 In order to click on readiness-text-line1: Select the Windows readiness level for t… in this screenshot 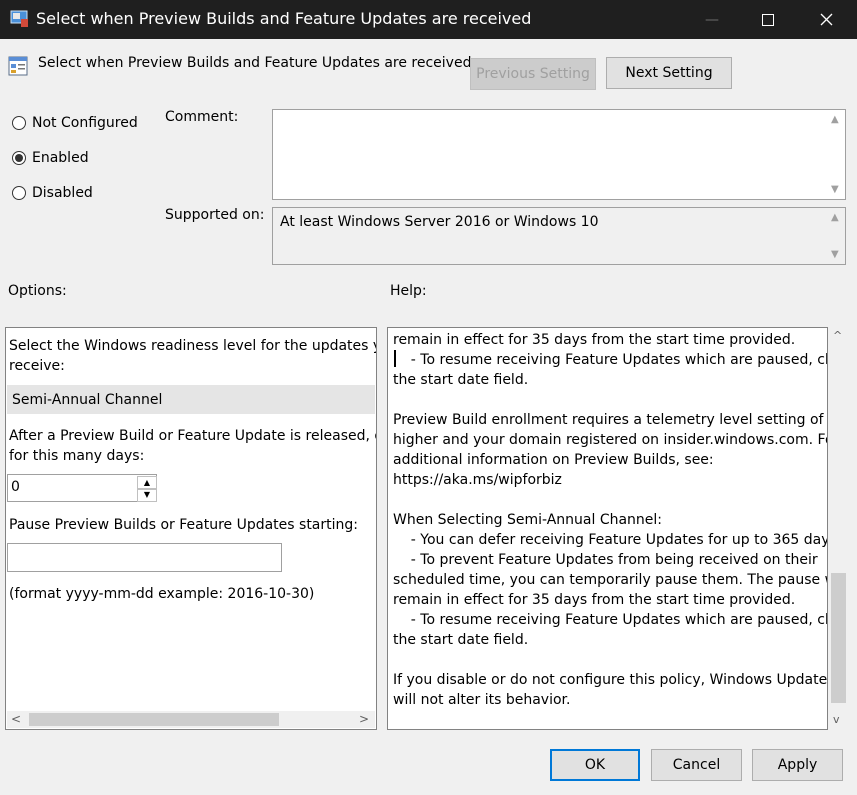, I will do `click(193, 346)`.